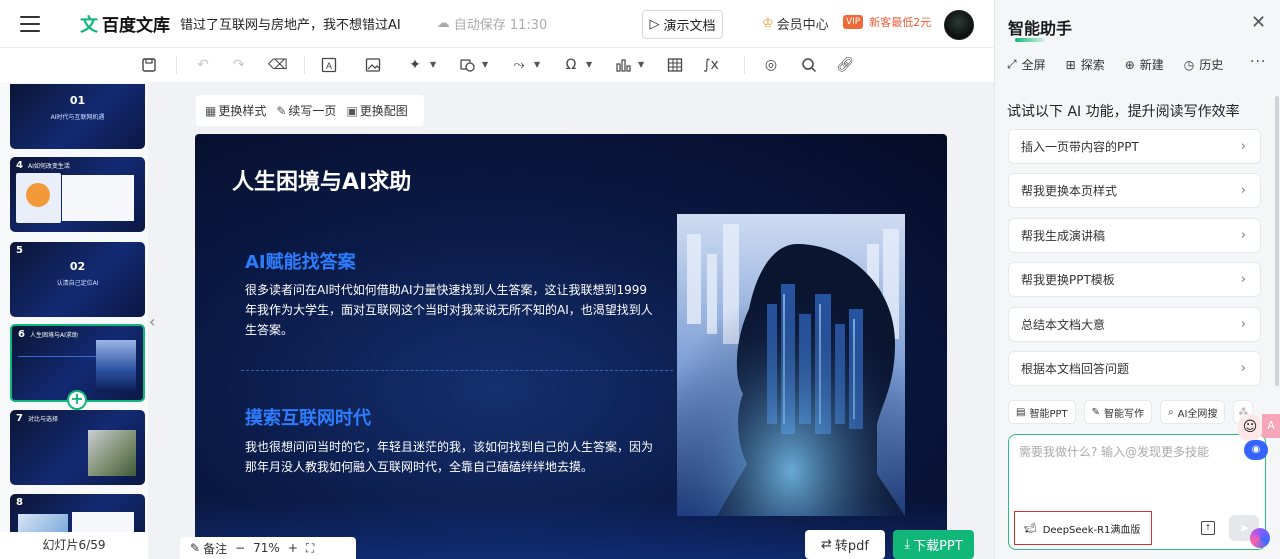 Image resolution: width=1280 pixels, height=559 pixels. I want to click on record-icon: ◎, so click(771, 65).